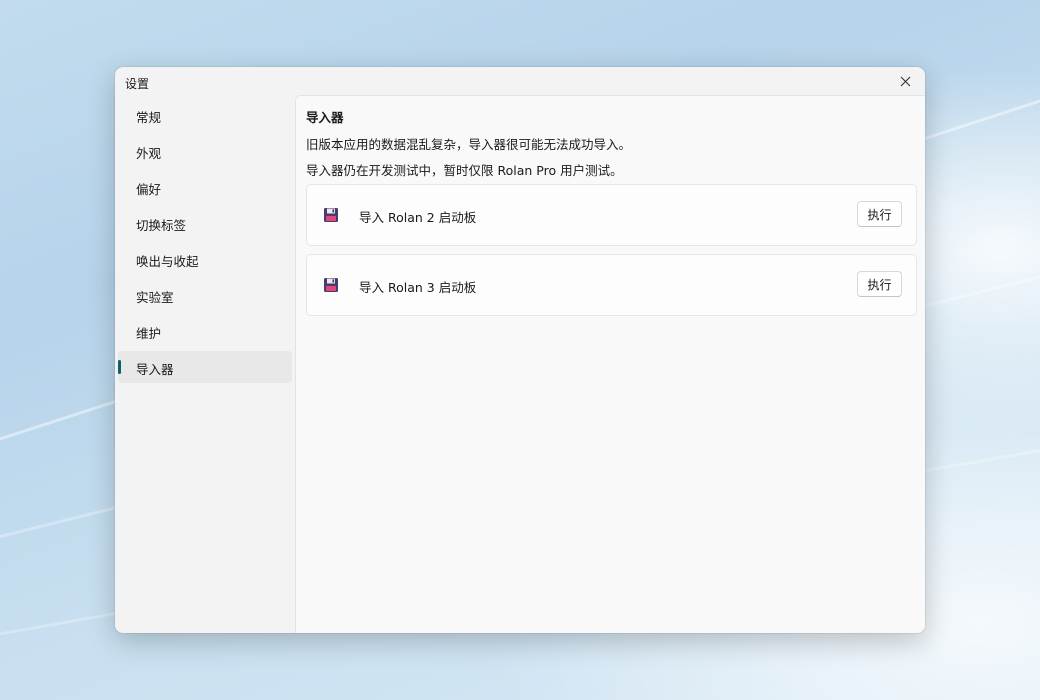  I want to click on sidebar-item-maintenance: 维护, so click(205, 331).